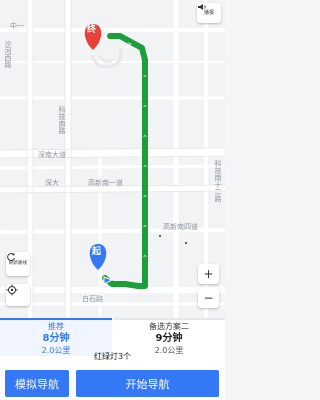  What do you see at coordinates (147, 383) in the screenshot?
I see `start-navigation-button: 开始导航` at bounding box center [147, 383].